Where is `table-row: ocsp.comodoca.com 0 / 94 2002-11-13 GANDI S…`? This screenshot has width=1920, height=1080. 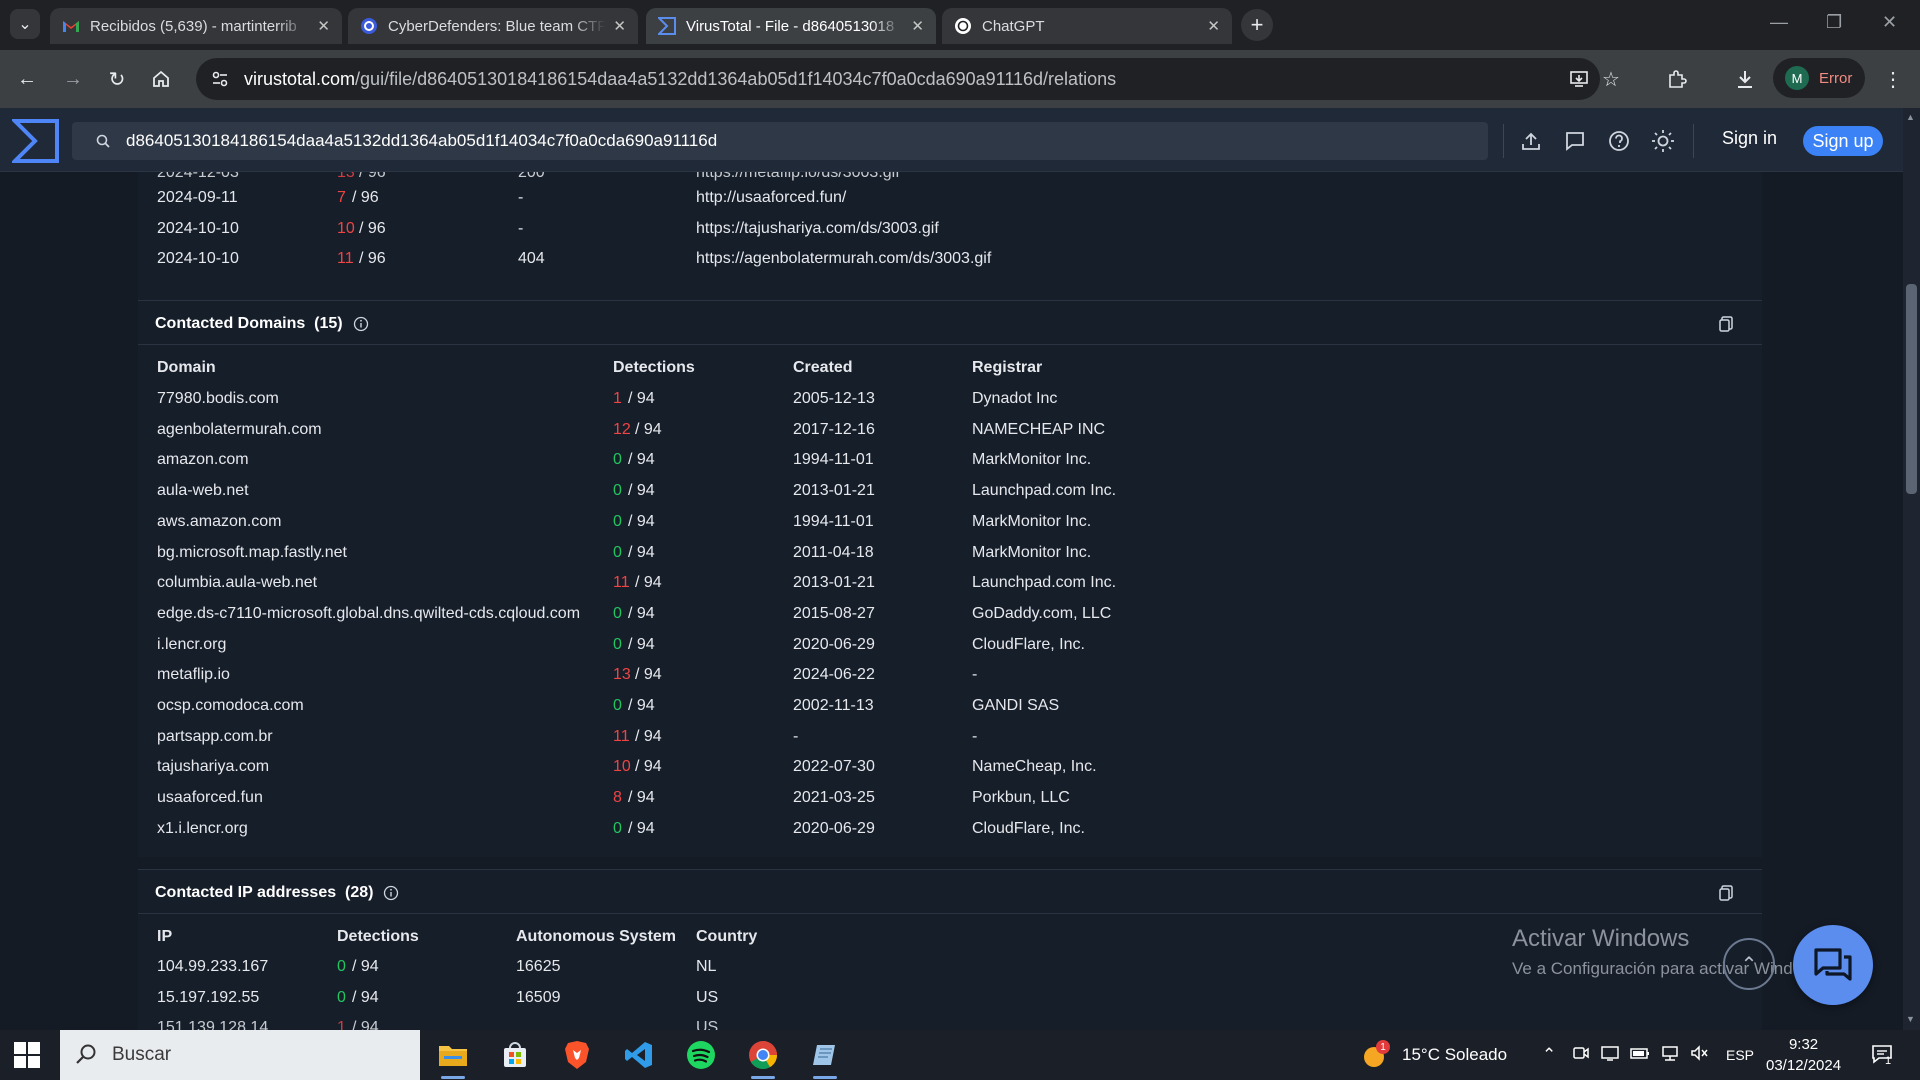 table-row: ocsp.comodoca.com 0 / 94 2002-11-13 GANDI S… is located at coordinates (600, 706).